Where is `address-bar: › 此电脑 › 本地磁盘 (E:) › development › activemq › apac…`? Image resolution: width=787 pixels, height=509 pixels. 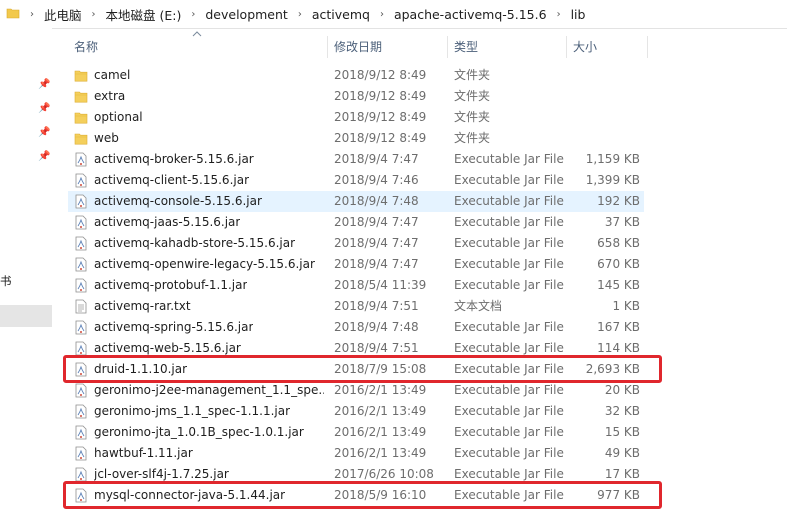 address-bar: › 此电脑 › 本地磁盘 (E:) › development › activemq › apac… is located at coordinates (393, 14).